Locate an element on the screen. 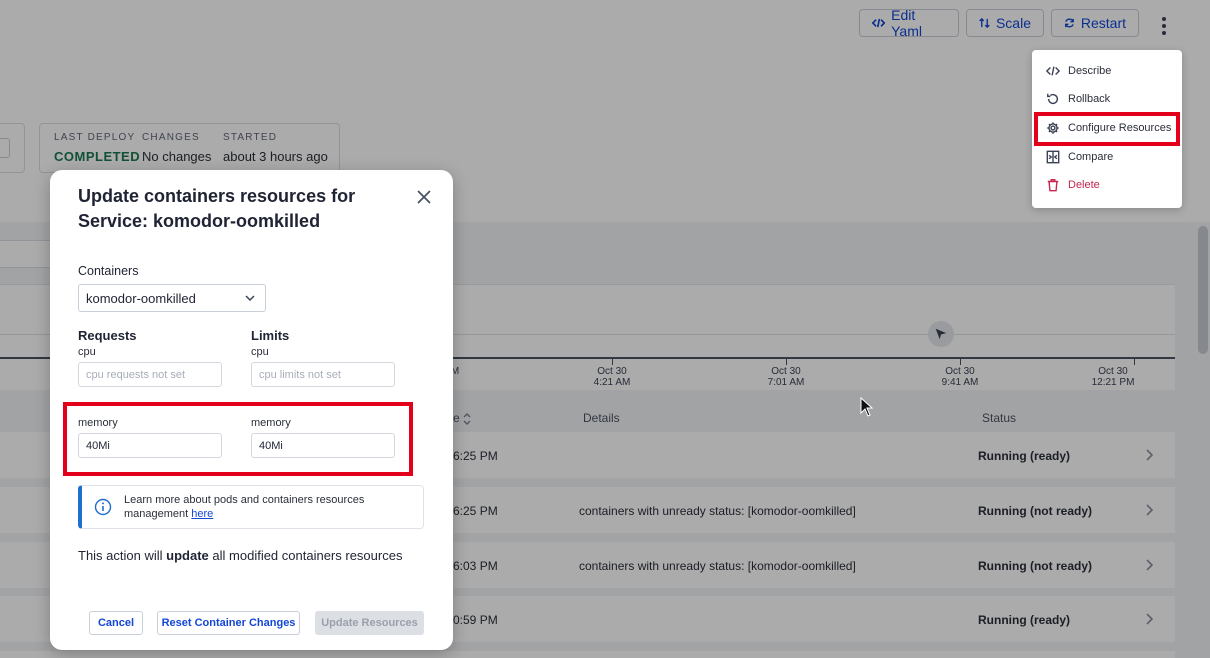  requests-label: Requests is located at coordinates (107, 335).